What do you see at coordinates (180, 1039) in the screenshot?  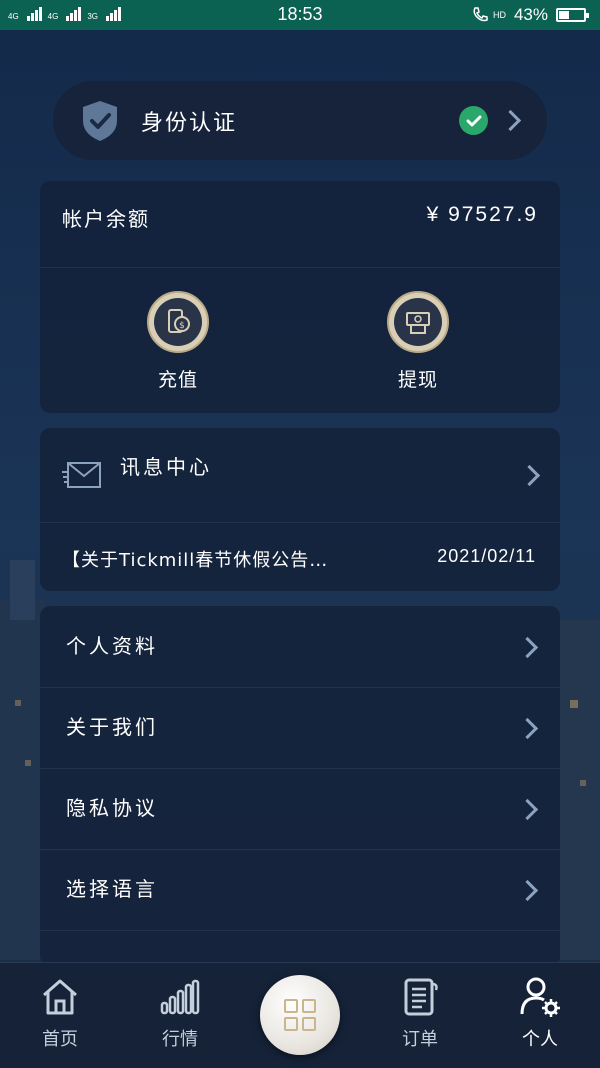 I see `tab-label: 行情` at bounding box center [180, 1039].